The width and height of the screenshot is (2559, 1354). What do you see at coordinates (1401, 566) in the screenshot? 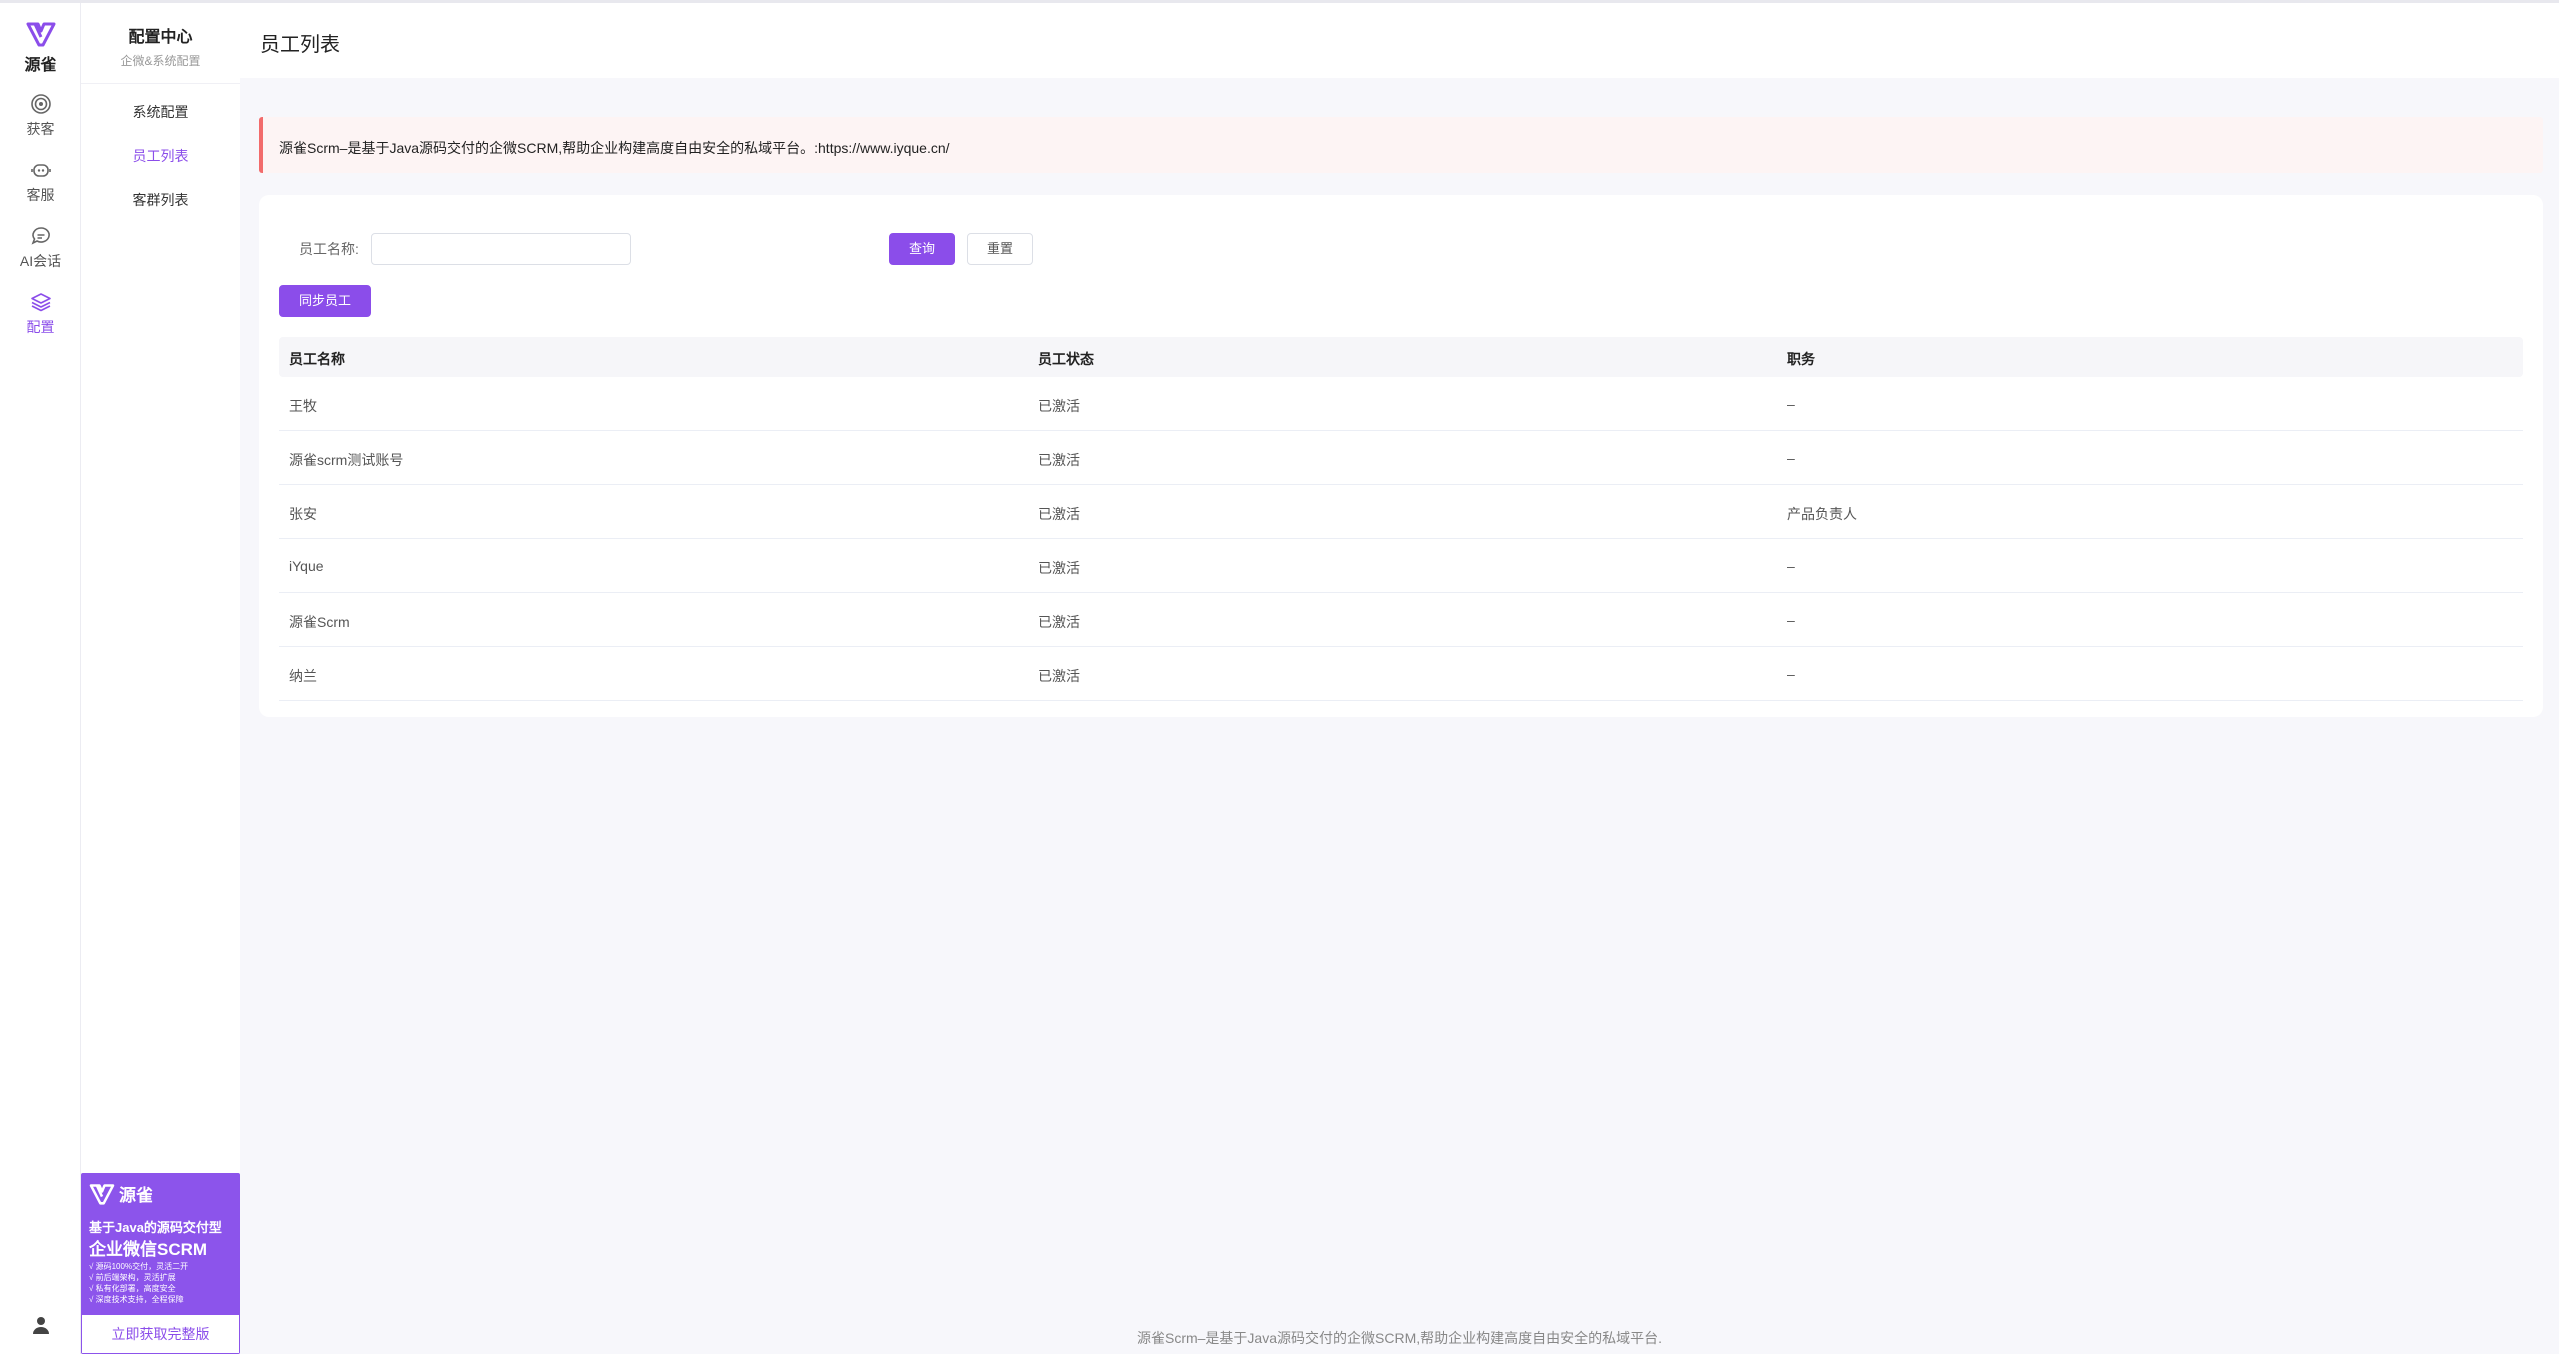
I see `table-row: iYque 已激活 –` at bounding box center [1401, 566].